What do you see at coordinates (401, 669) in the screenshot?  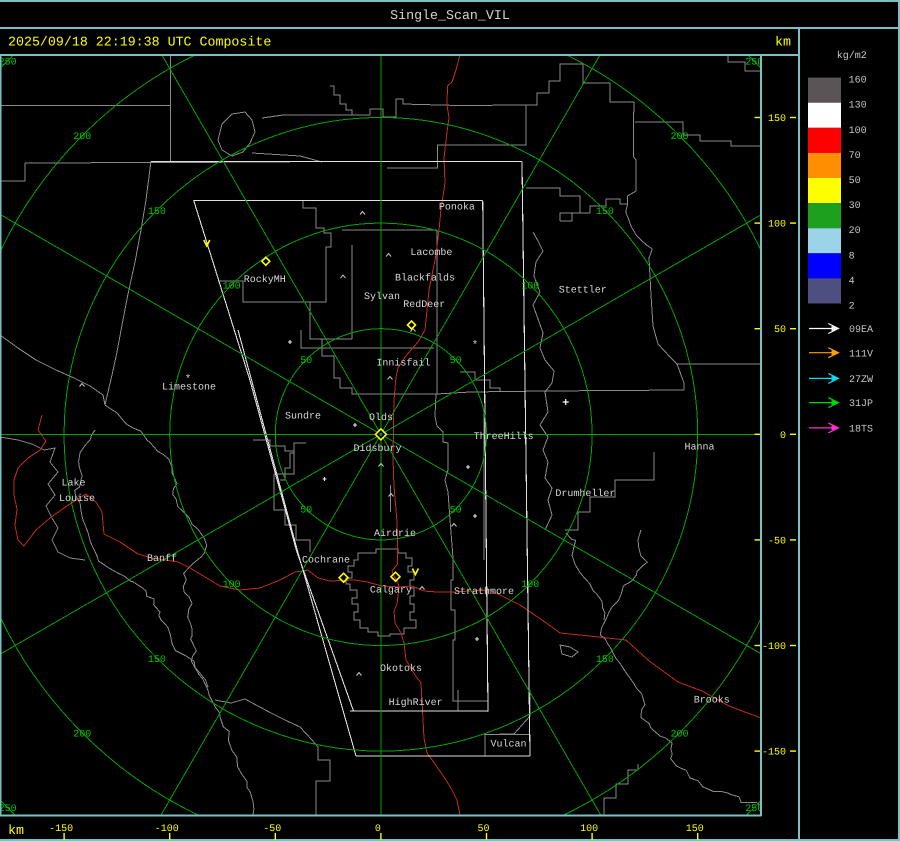 I see `svg-text: Okotoks` at bounding box center [401, 669].